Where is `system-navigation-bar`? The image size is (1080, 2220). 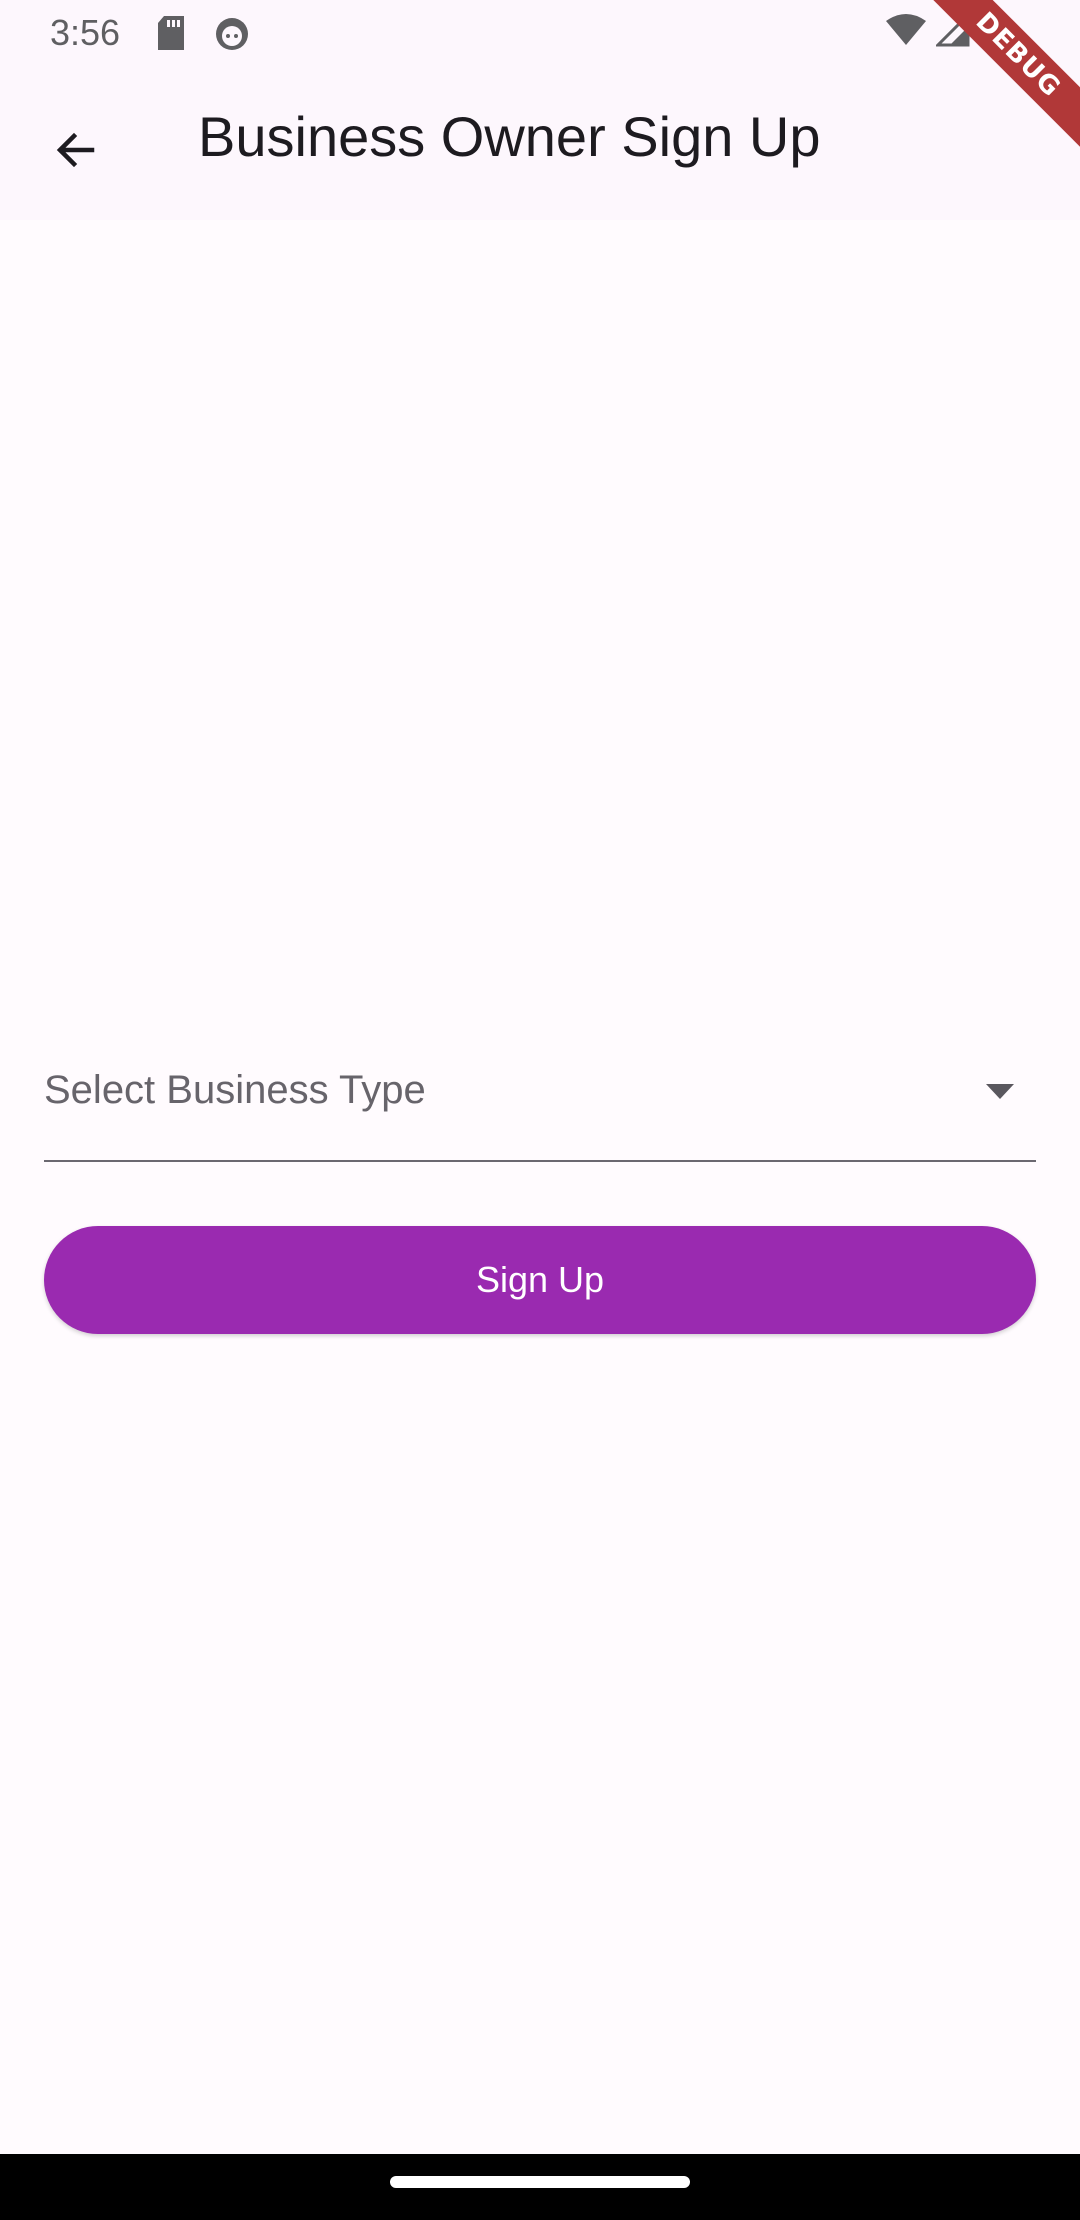
system-navigation-bar is located at coordinates (540, 2187).